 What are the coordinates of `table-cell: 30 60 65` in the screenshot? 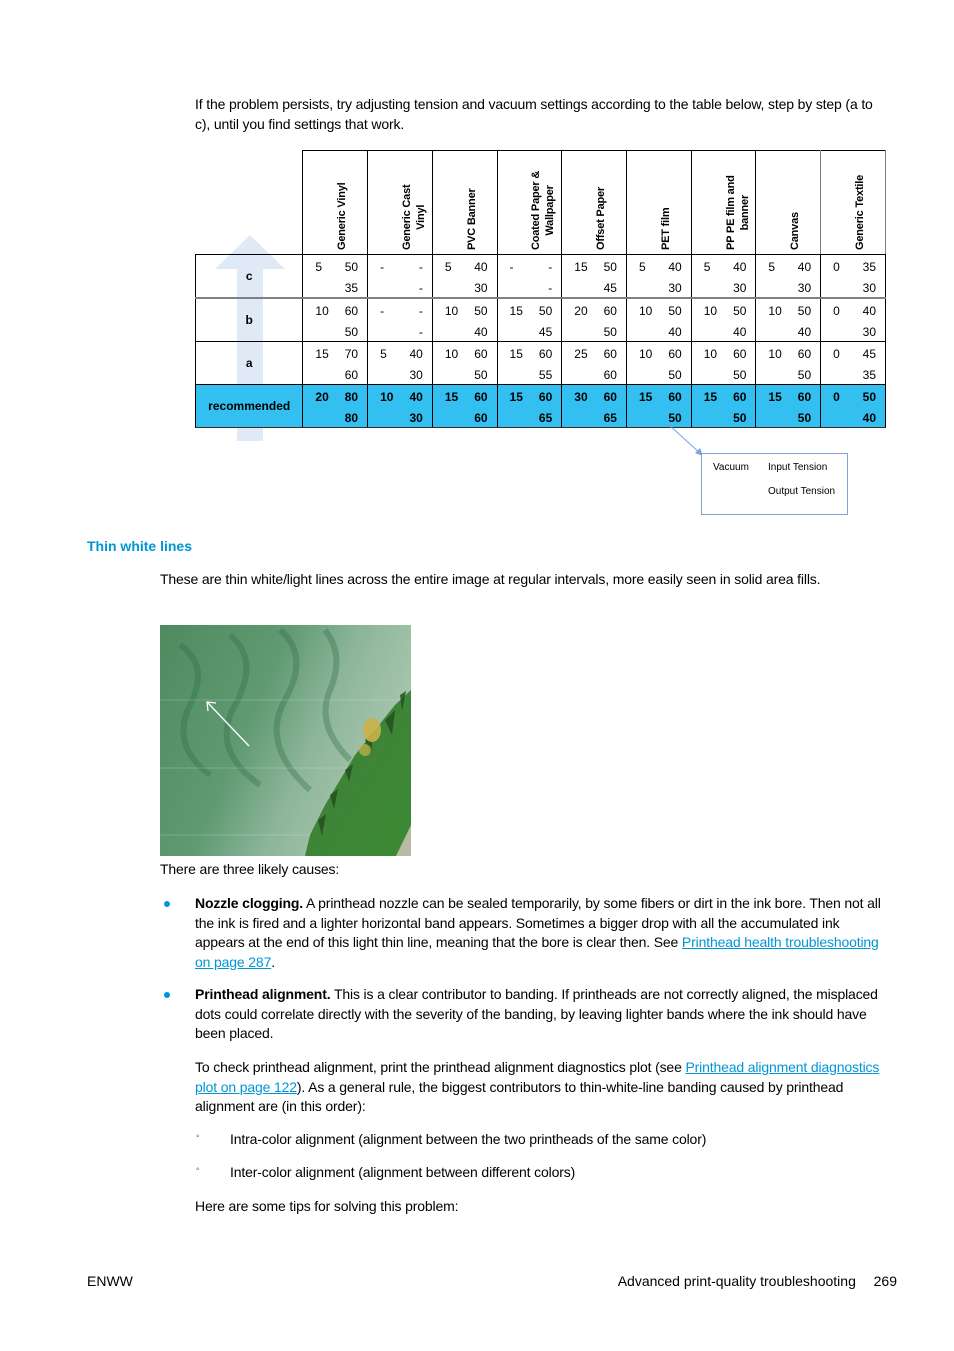 It's located at (594, 406).